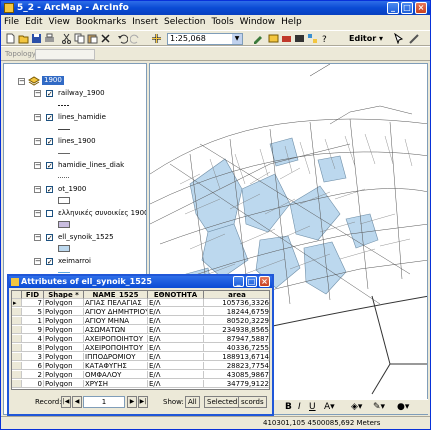 This screenshot has height=430, width=431. What do you see at coordinates (252, 402) in the screenshot?
I see `options-button: scords` at bounding box center [252, 402].